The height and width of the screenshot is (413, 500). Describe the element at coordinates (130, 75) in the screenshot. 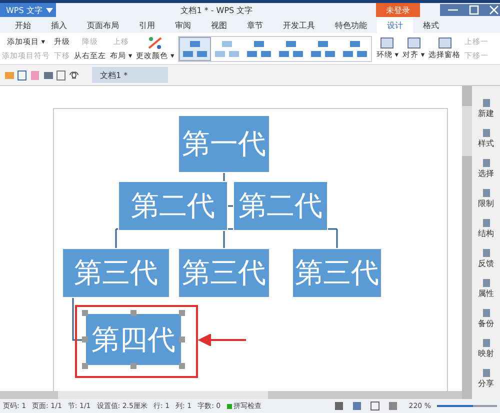

I see `document-tab: 文档1 *` at that location.